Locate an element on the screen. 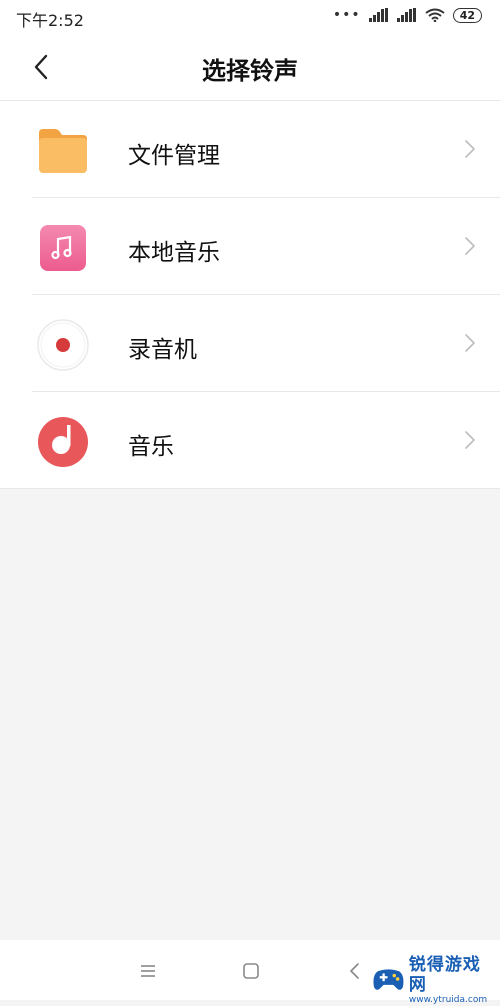 The height and width of the screenshot is (1006, 500). status-icons: ••• 42 is located at coordinates (407, 15).